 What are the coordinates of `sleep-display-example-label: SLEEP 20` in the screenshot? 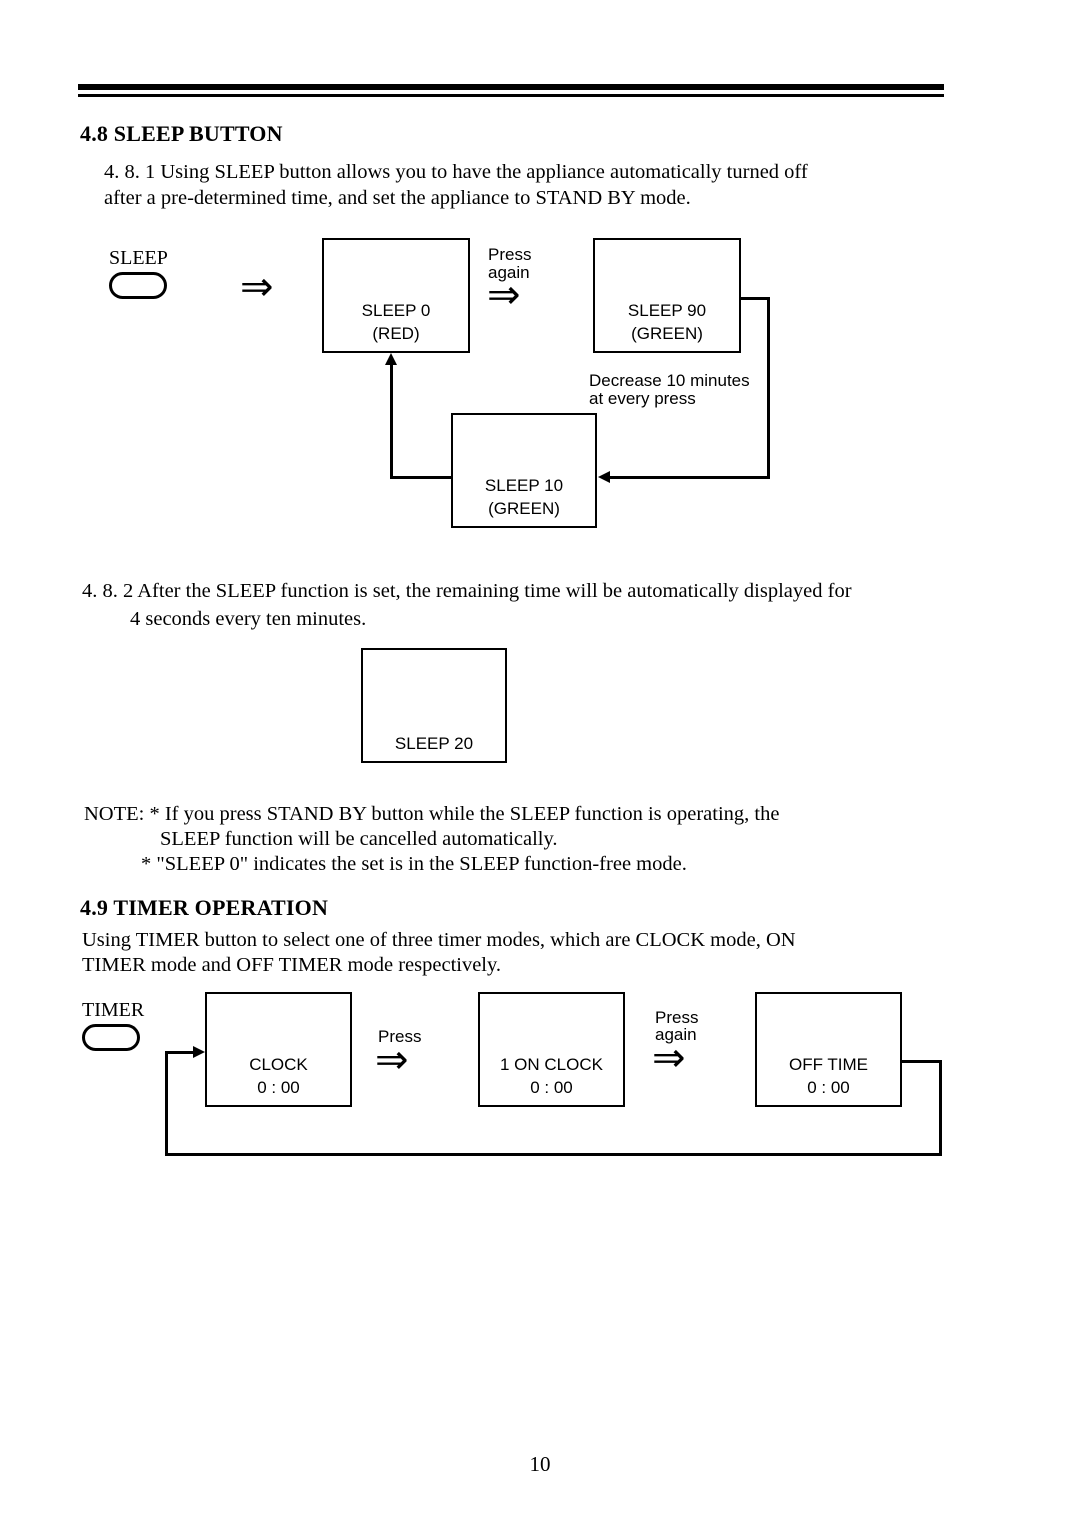 It's located at (434, 743).